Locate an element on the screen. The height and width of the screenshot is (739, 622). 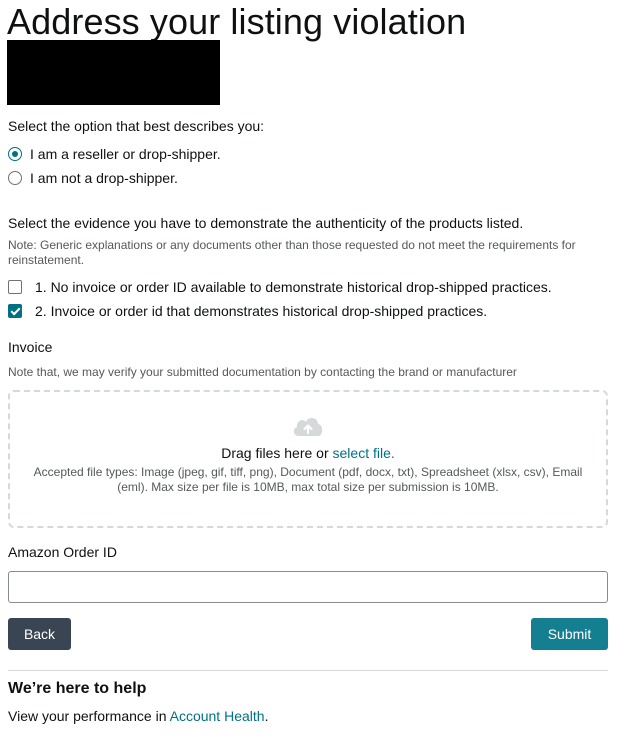
radio-label-not-dropshipper: I am not a drop-shipper. is located at coordinates (104, 178).